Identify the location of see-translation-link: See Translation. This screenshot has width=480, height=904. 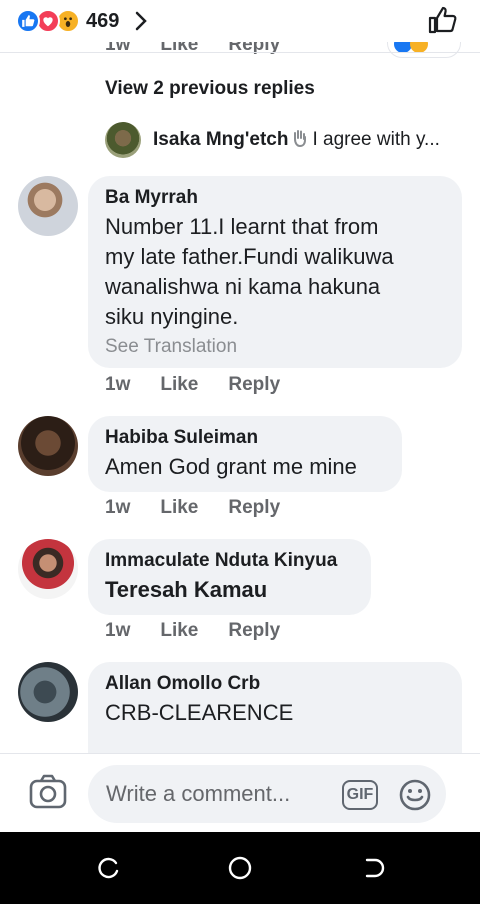
(275, 347).